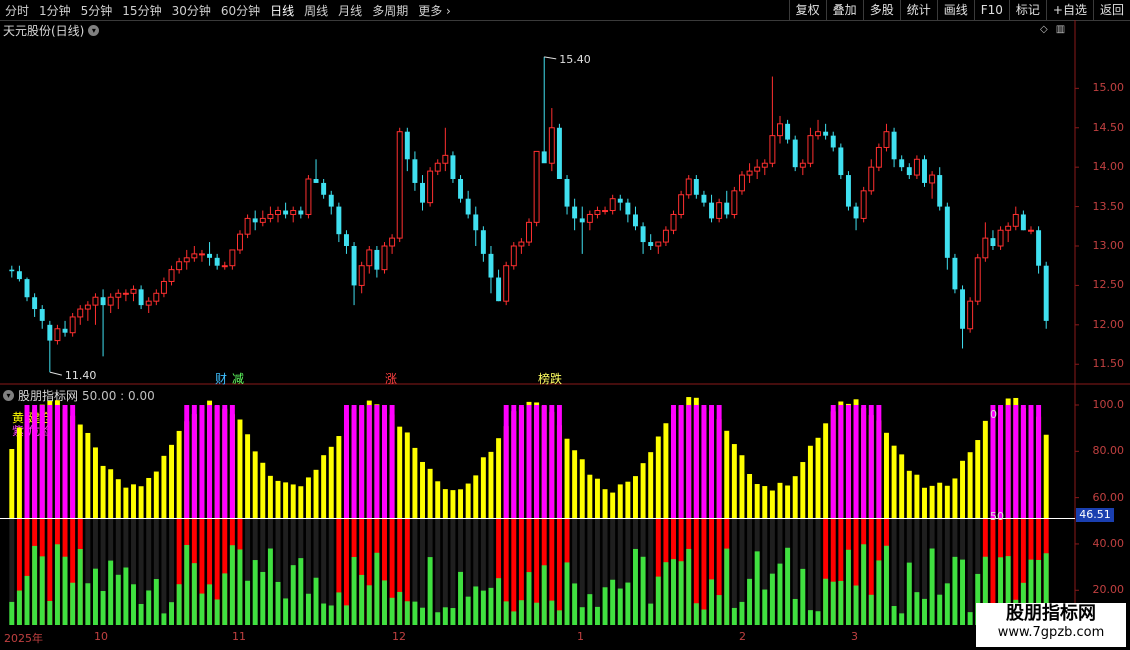  Describe the element at coordinates (240, 10) in the screenshot. I see `period-tab-5: 60分钟` at that location.